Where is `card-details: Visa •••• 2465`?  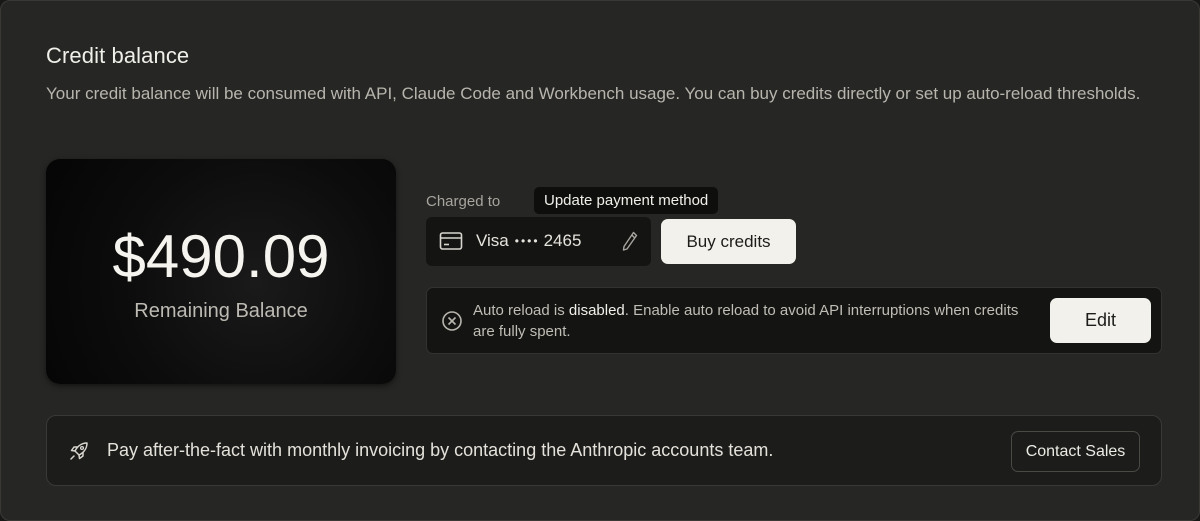
card-details: Visa •••• 2465 is located at coordinates (528, 241).